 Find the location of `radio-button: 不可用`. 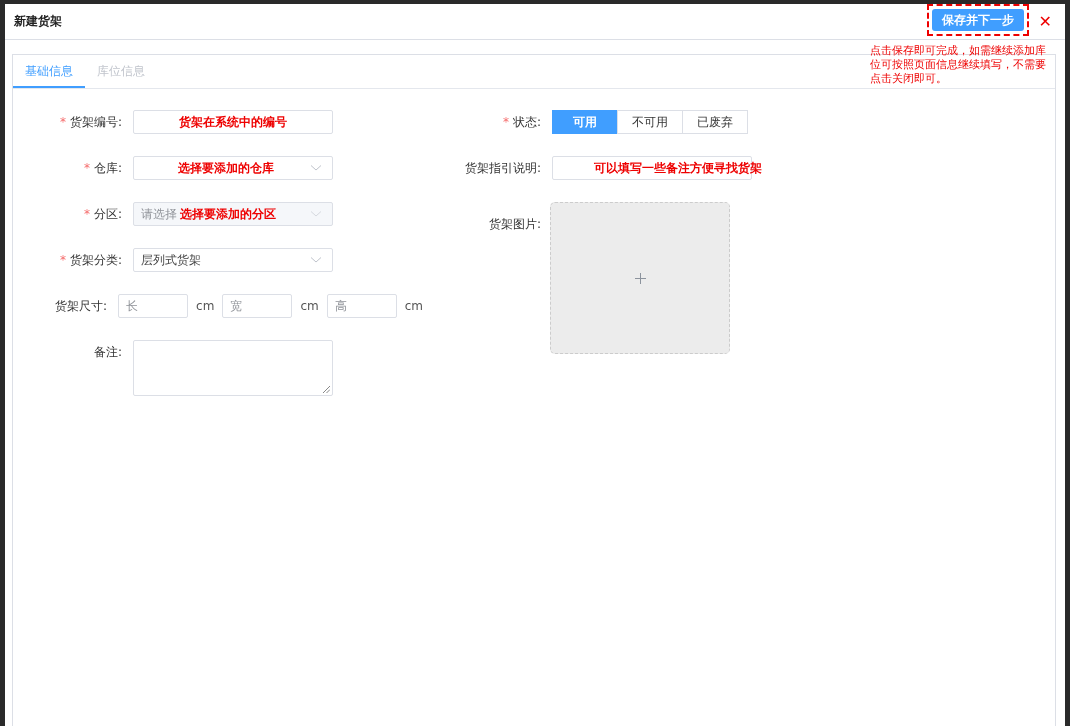

radio-button: 不可用 is located at coordinates (650, 122).